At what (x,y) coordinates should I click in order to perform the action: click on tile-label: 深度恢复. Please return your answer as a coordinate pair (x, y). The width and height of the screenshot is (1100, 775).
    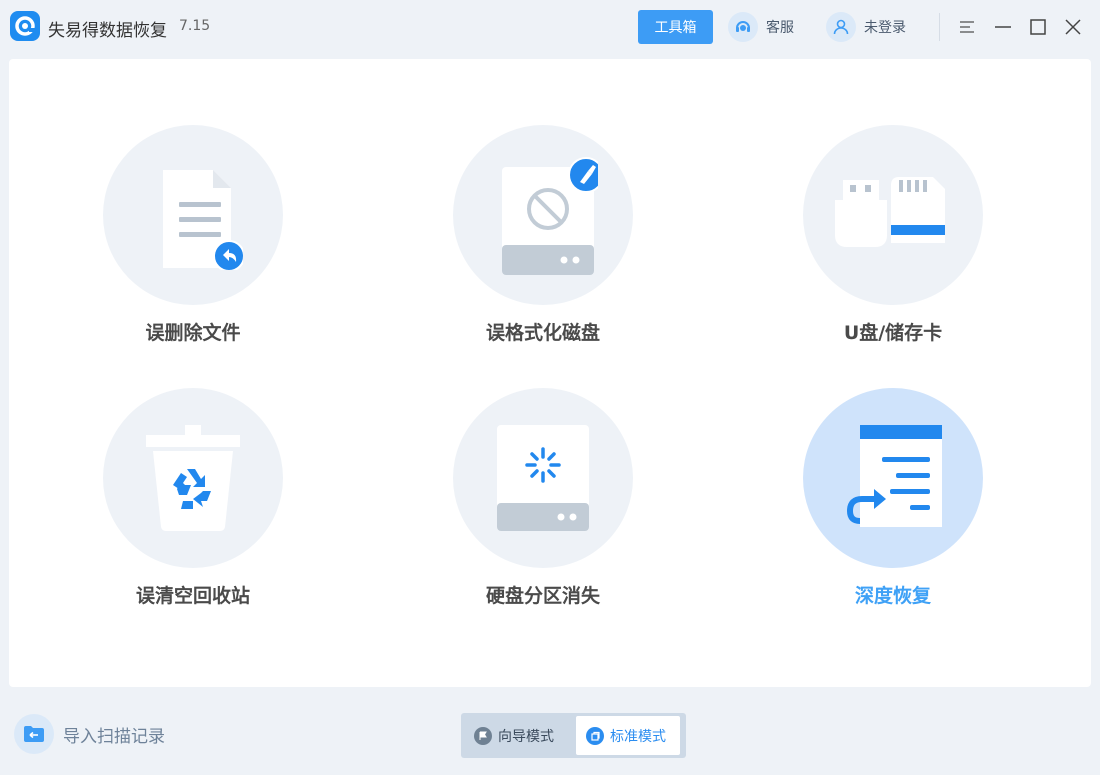
    Looking at the image, I should click on (892, 596).